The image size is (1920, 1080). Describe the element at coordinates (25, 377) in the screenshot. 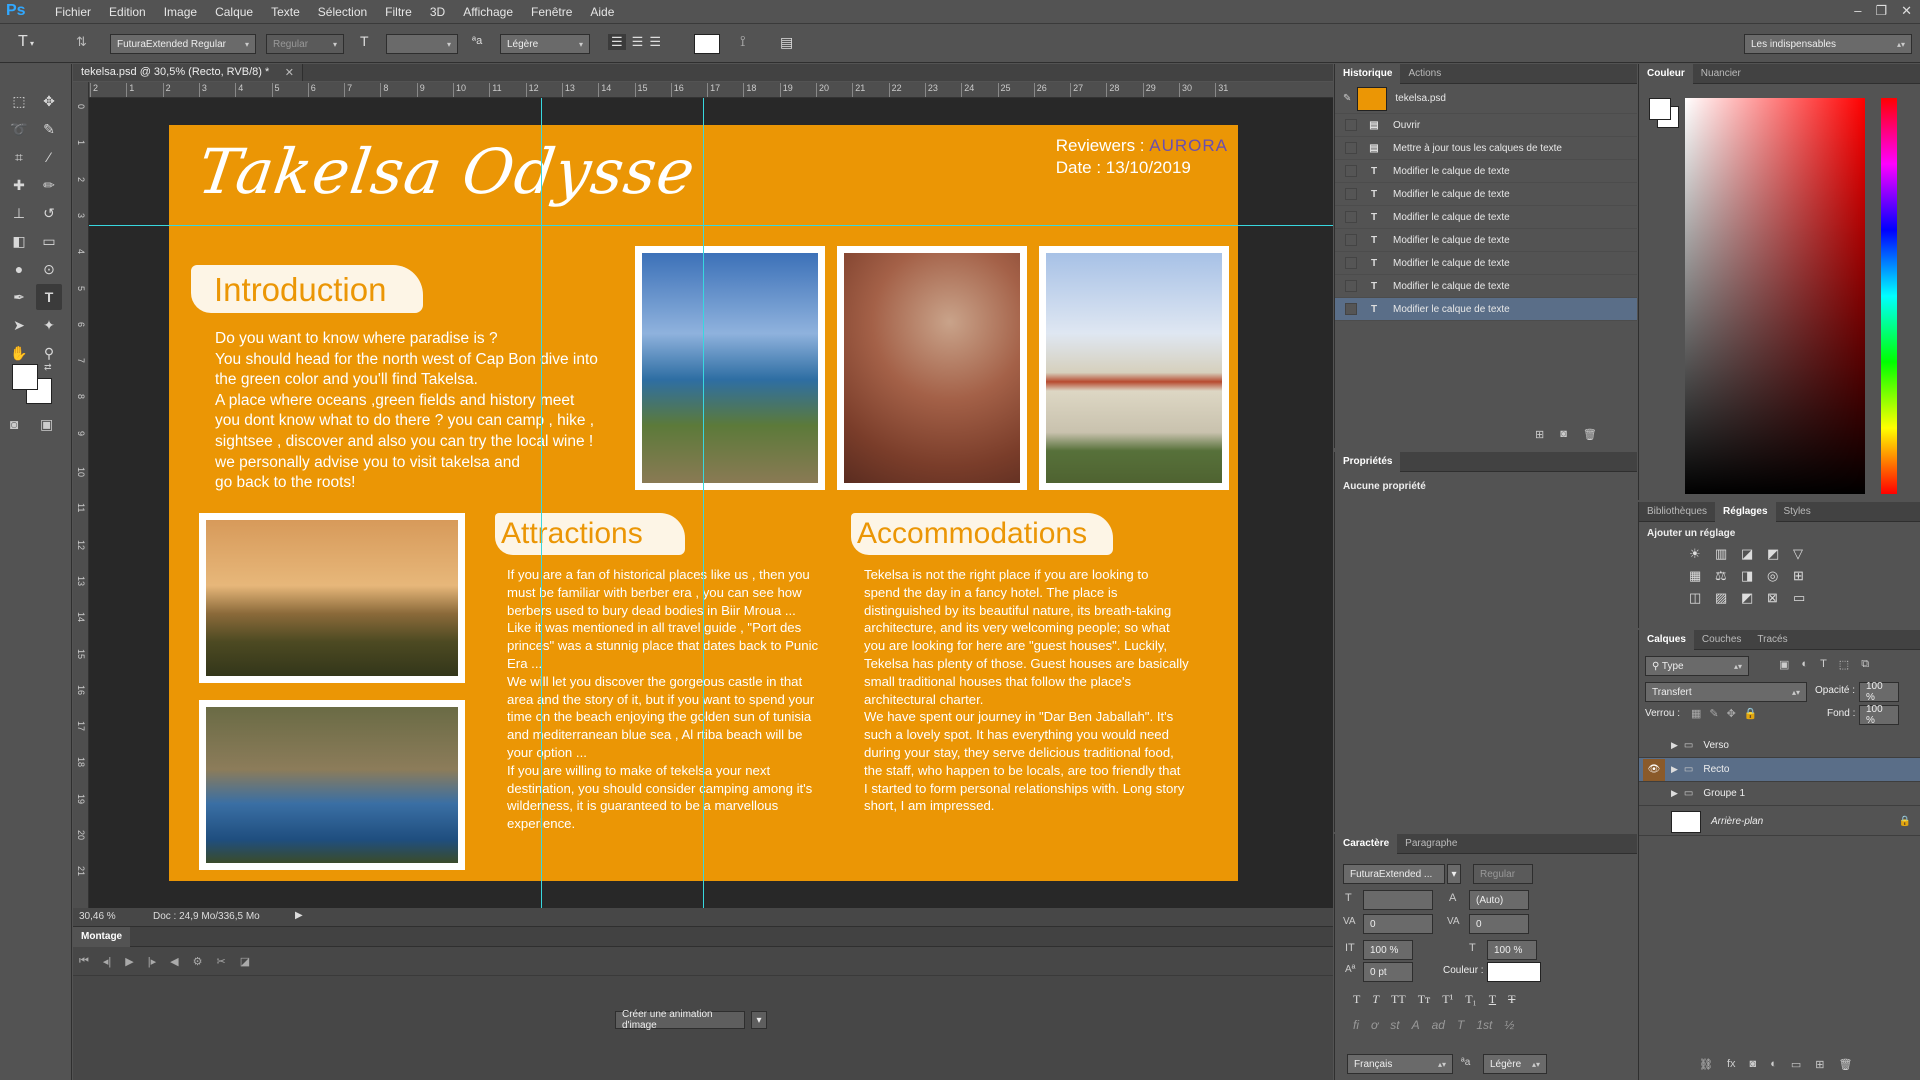

I see `foreground-color-swatch` at that location.